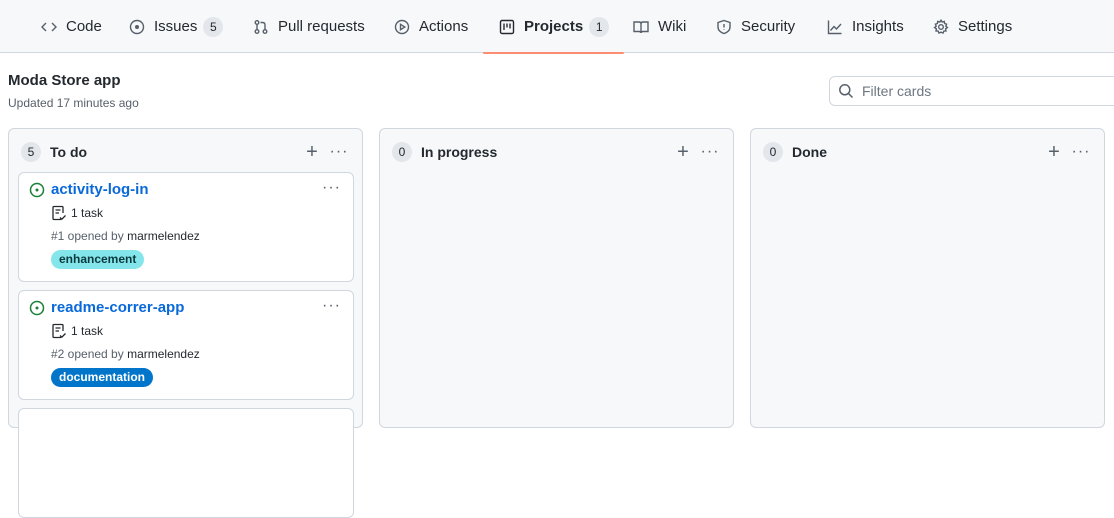 The width and height of the screenshot is (1114, 518). I want to click on shield-icon, so click(724, 27).